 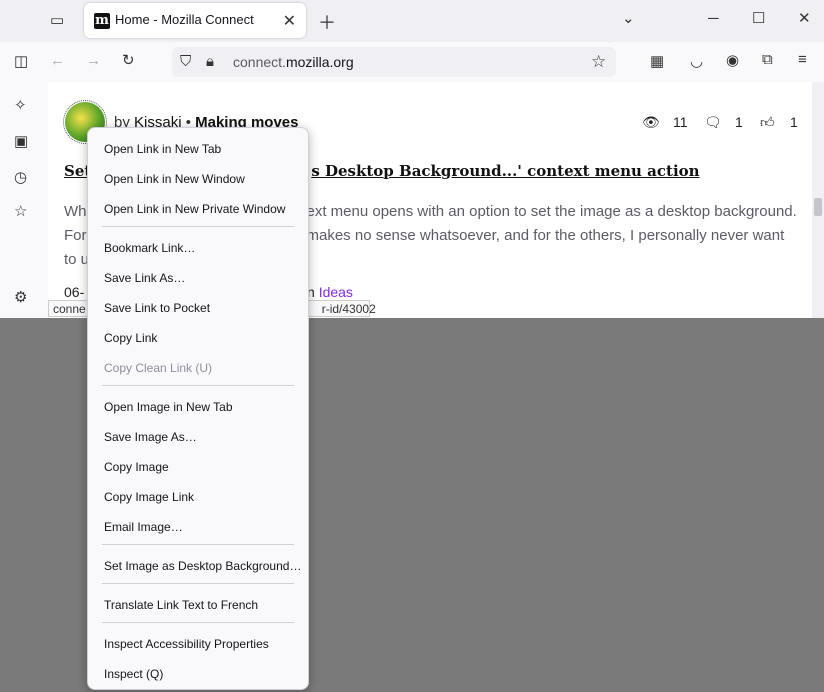 I want to click on pocket-icon: ◡, so click(x=696, y=61).